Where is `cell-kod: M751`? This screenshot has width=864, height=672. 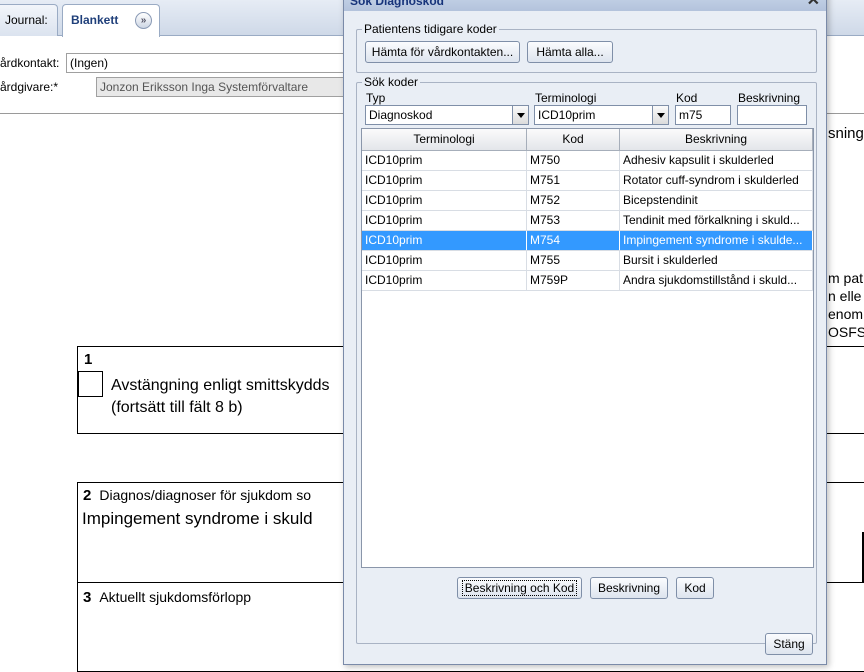
cell-kod: M751 is located at coordinates (573, 180).